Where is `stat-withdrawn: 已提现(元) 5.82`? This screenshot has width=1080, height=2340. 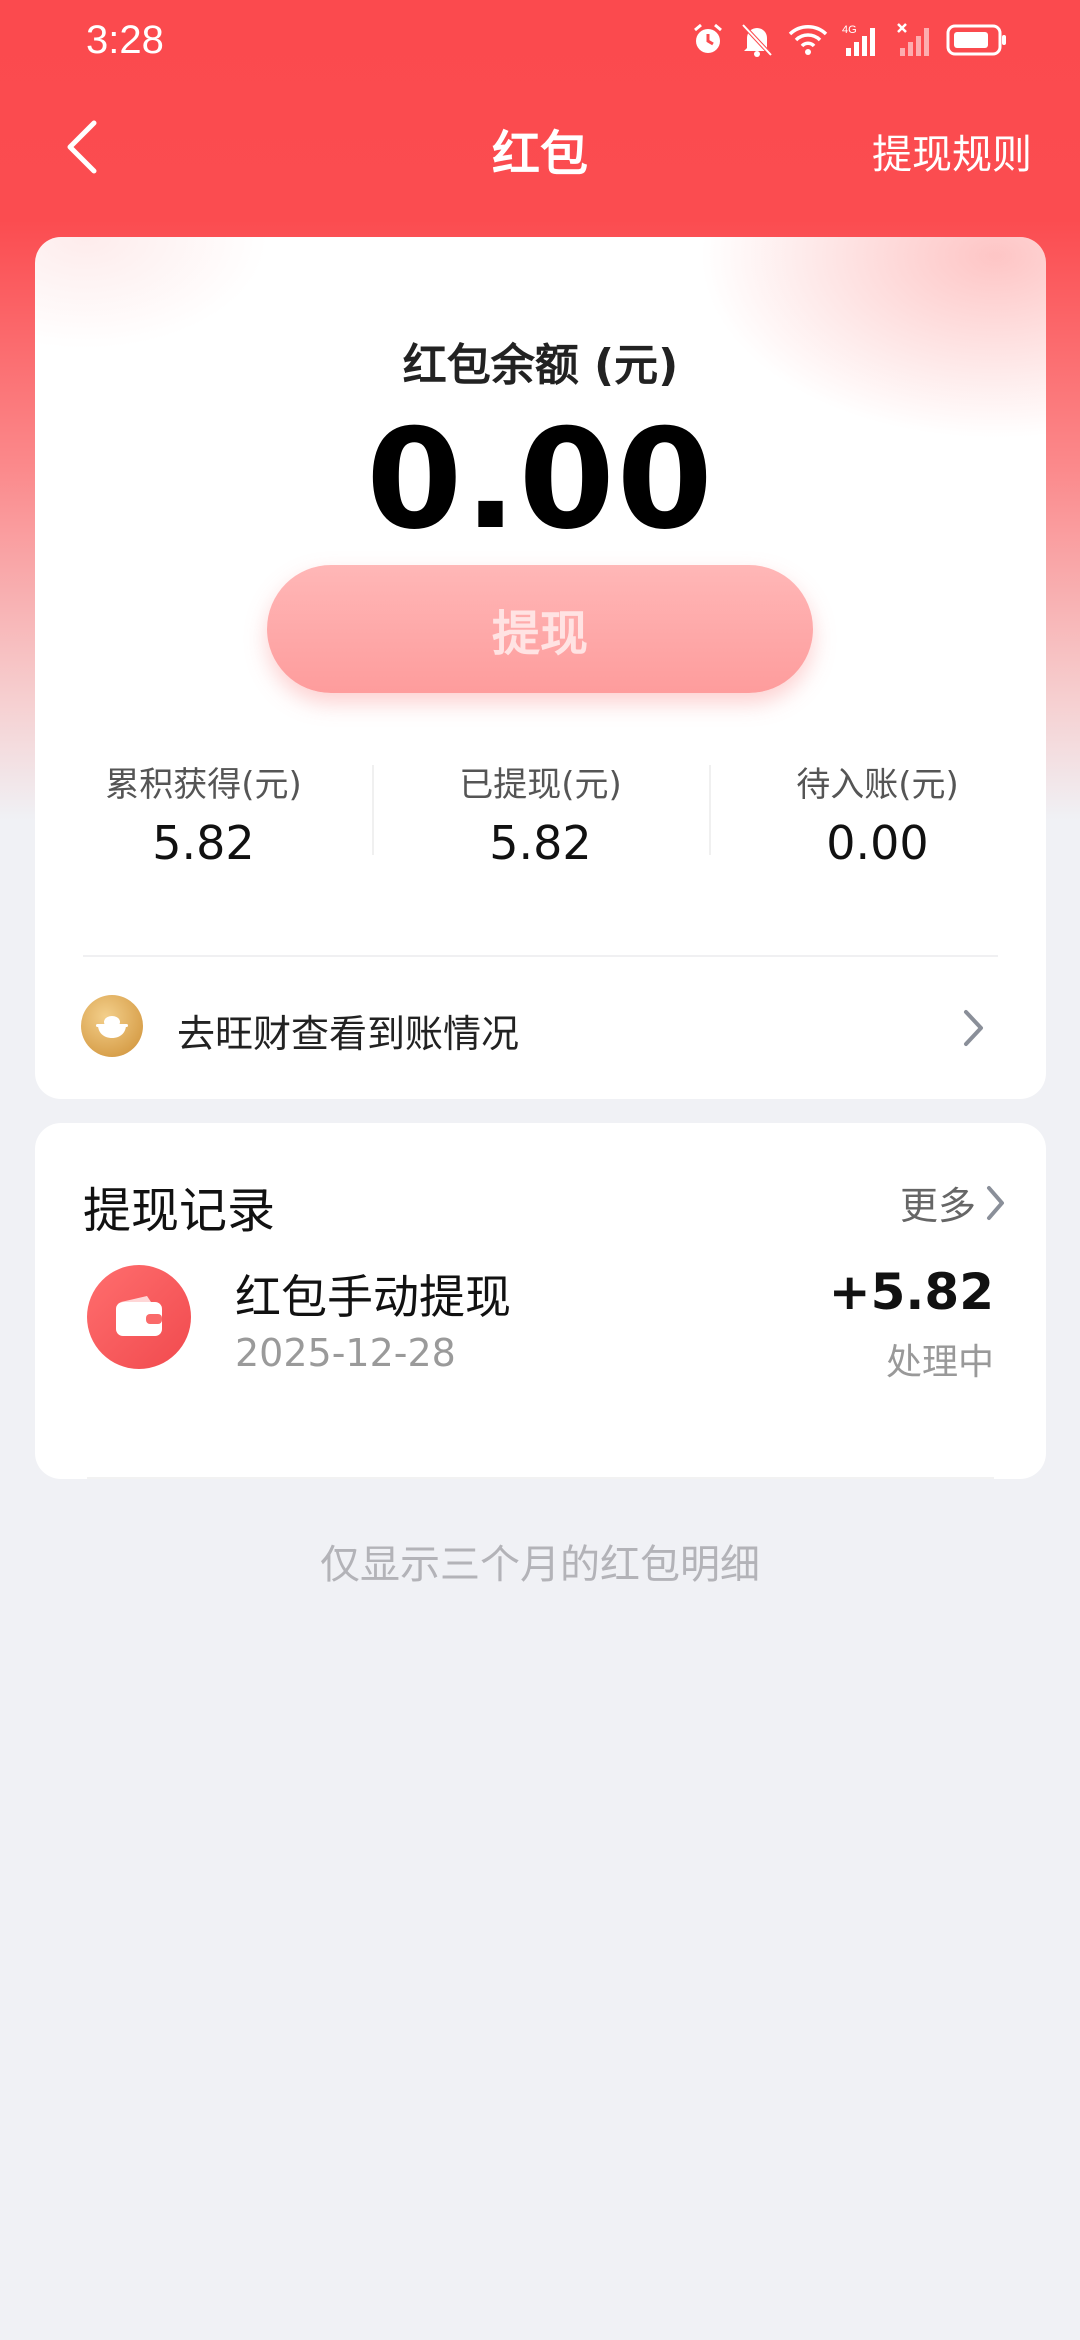 stat-withdrawn: 已提现(元) 5.82 is located at coordinates (540, 813).